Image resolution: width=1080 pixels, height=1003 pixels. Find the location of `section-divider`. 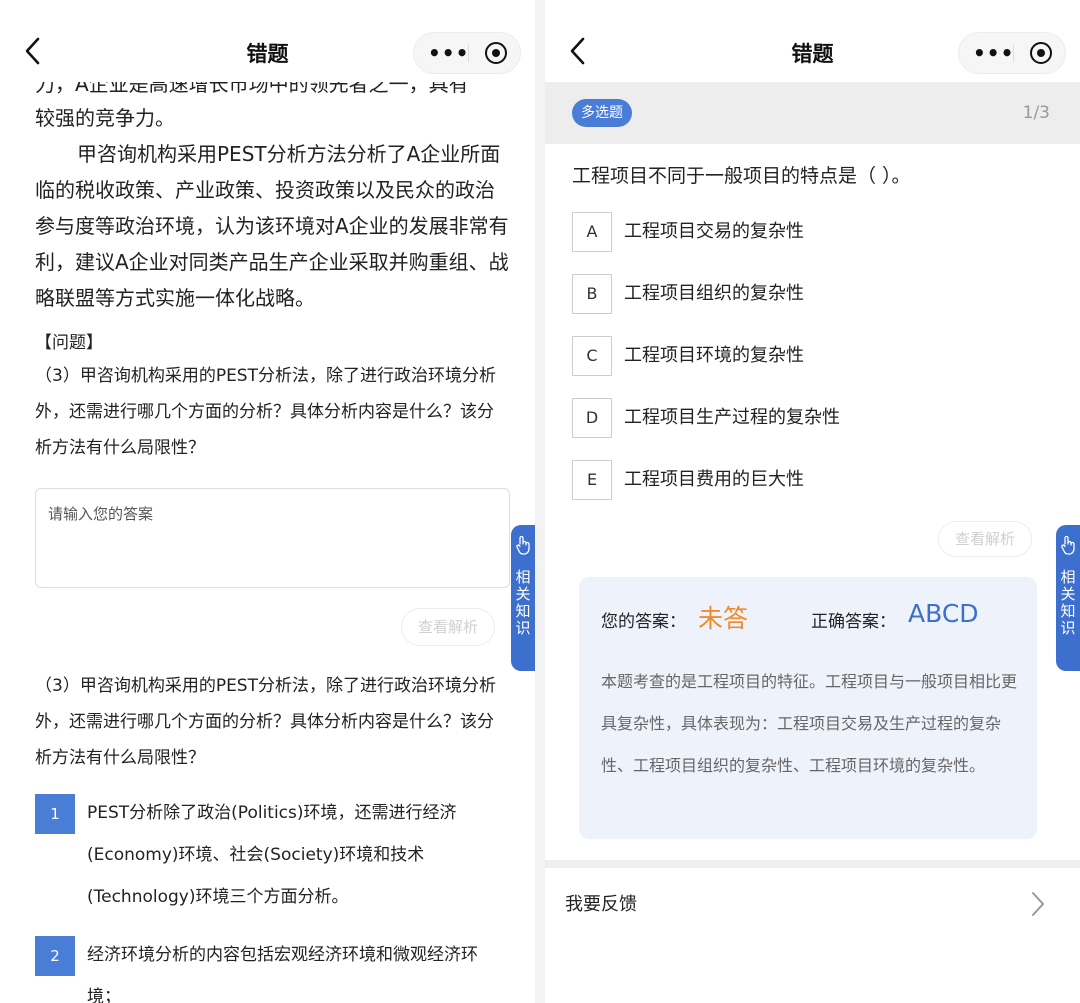

section-divider is located at coordinates (812, 864).